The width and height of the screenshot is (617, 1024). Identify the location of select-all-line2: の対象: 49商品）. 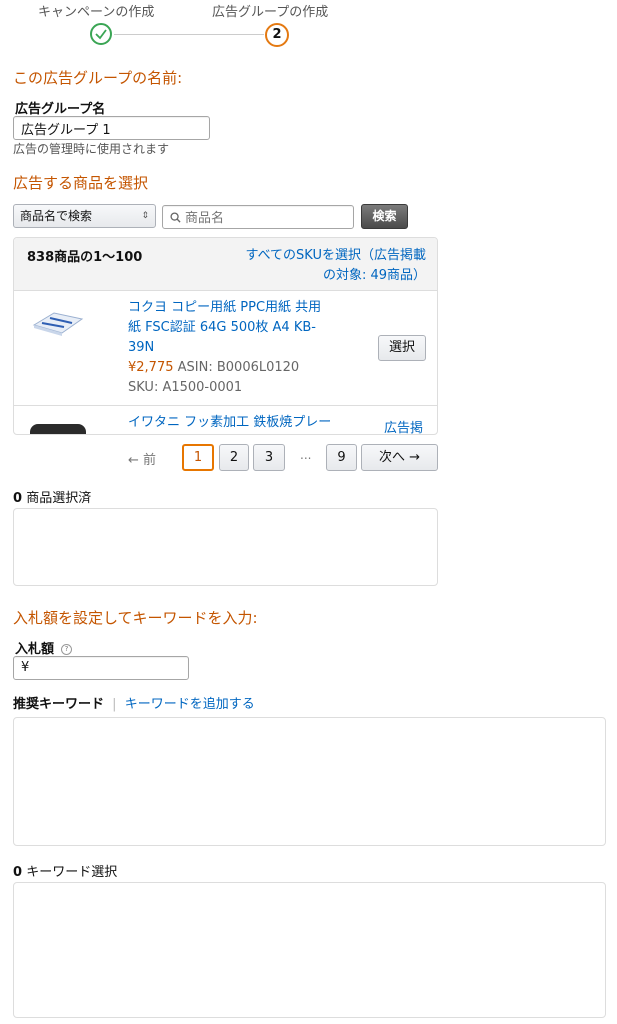
(374, 275).